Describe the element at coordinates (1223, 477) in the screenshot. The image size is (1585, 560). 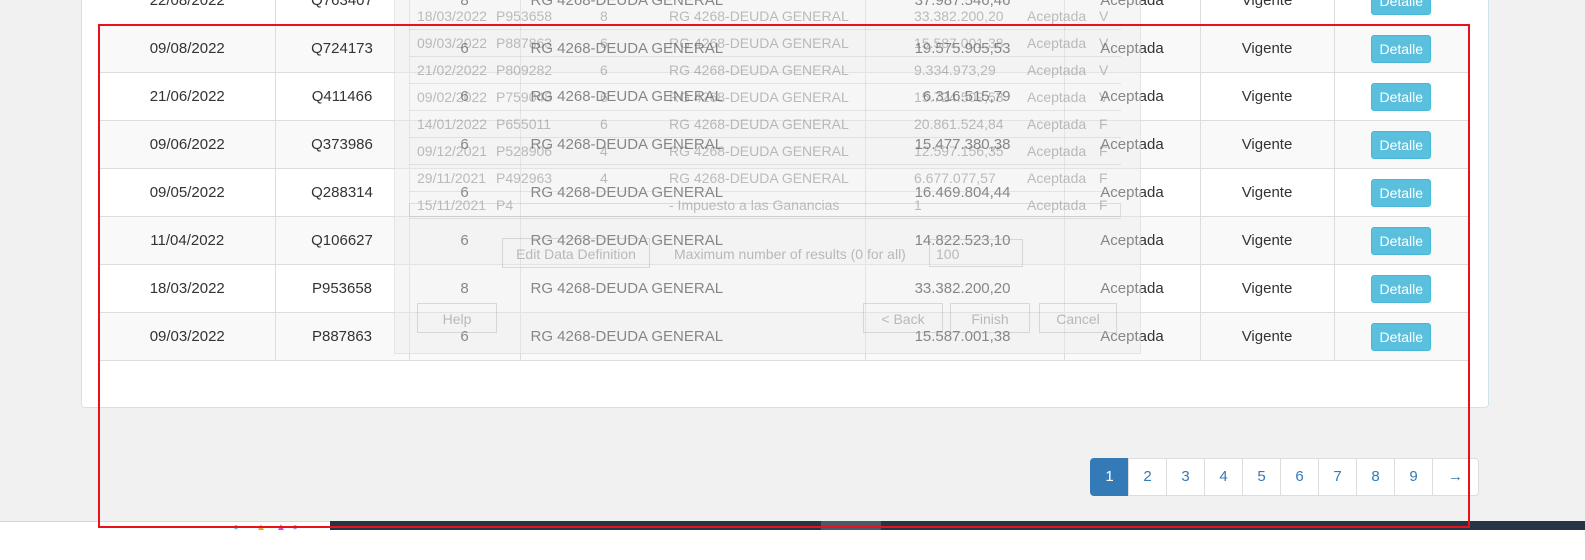
I see `page-link-4: 4` at that location.